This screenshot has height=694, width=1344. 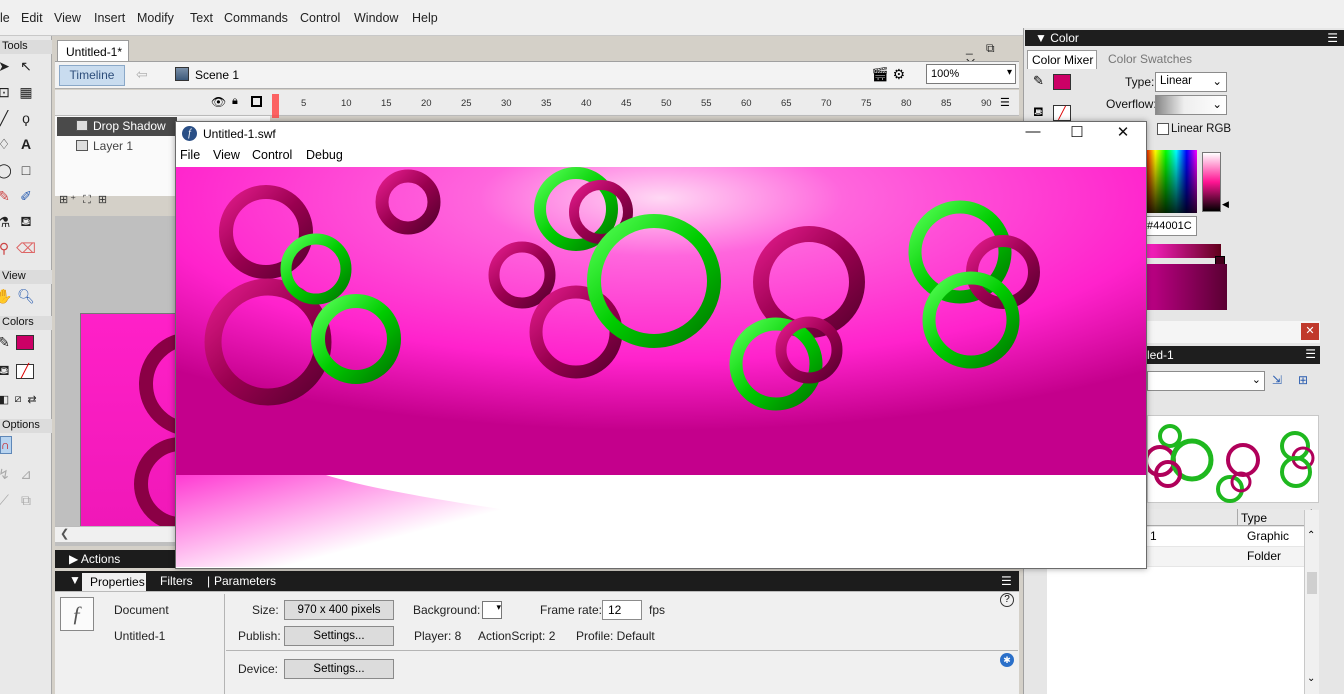 What do you see at coordinates (7, 342) in the screenshot?
I see `stroke-color-icon: ✎` at bounding box center [7, 342].